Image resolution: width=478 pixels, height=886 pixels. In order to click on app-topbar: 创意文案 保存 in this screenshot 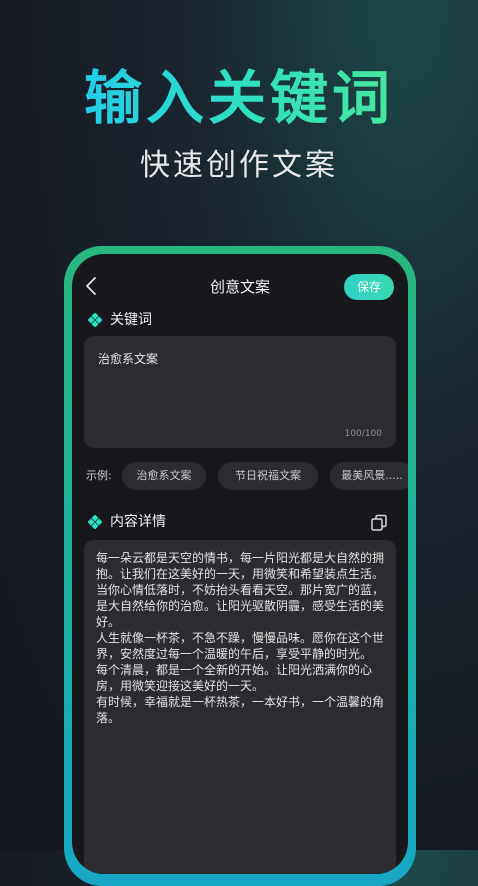, I will do `click(240, 285)`.